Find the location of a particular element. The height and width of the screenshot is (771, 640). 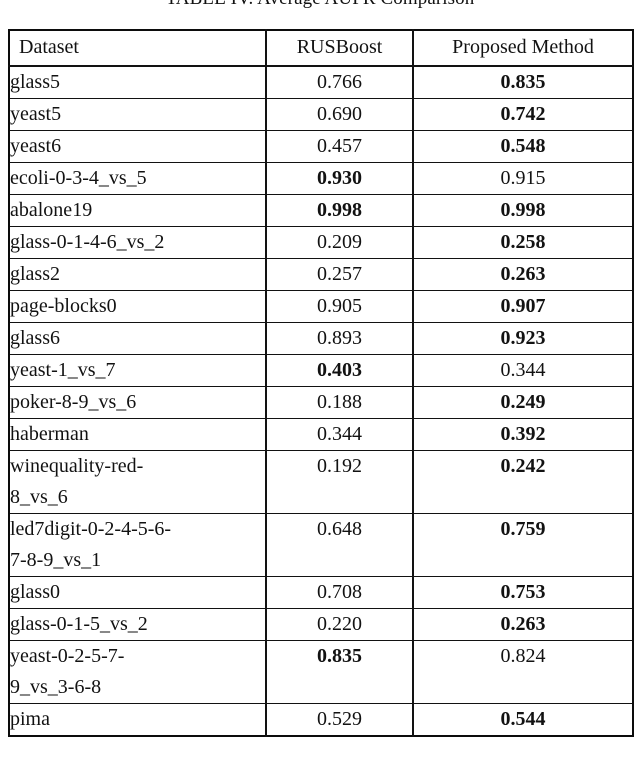

cell-proposed-method-value: 0.242 is located at coordinates (523, 482).